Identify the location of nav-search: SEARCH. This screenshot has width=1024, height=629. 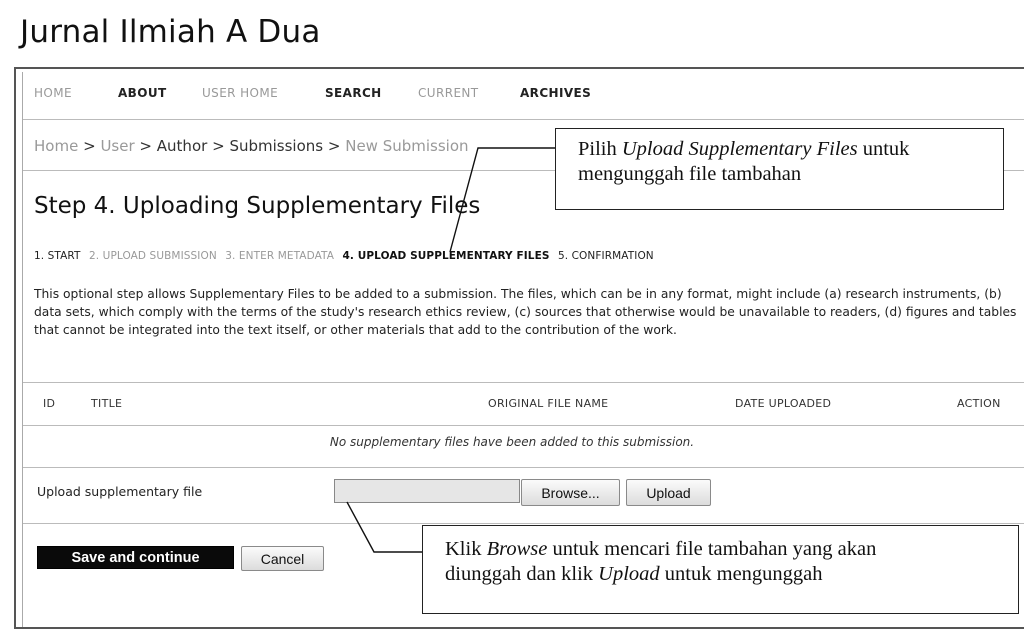
(353, 93).